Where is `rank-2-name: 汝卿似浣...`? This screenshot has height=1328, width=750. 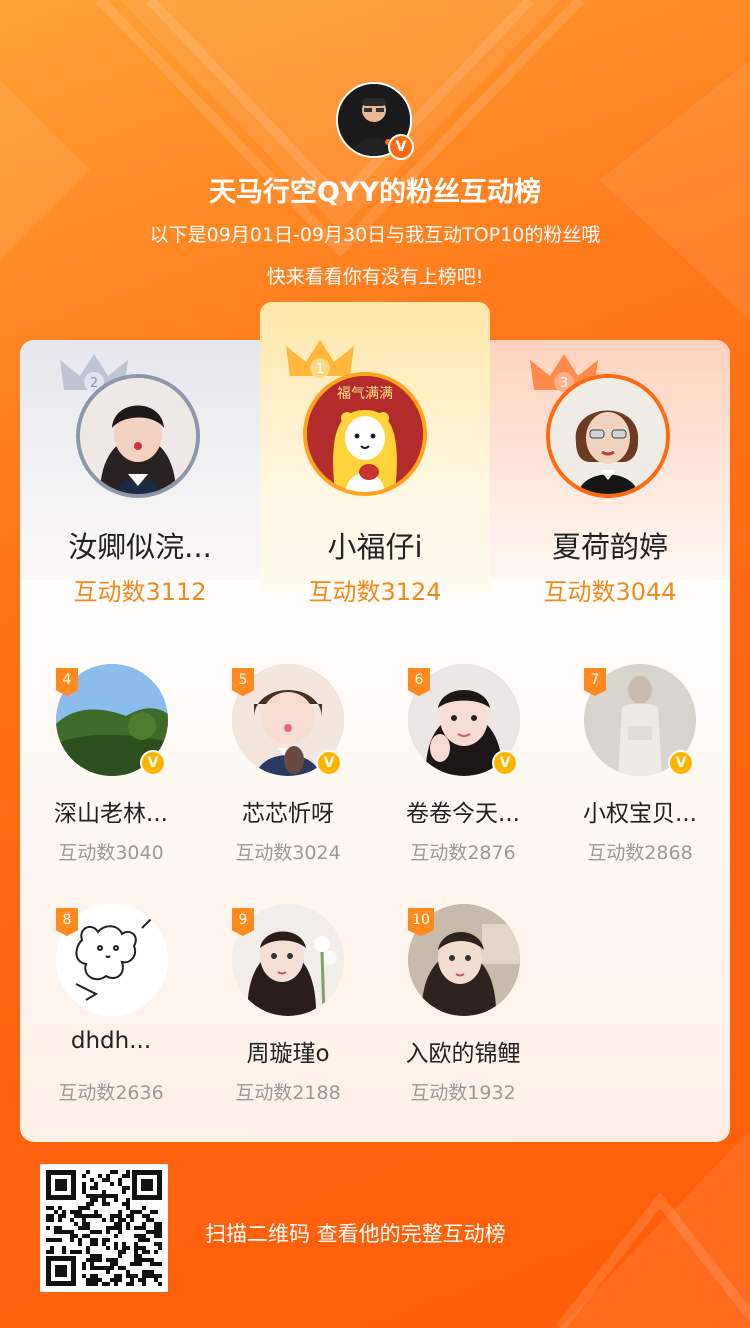
rank-2-name: 汝卿似浣... is located at coordinates (140, 547).